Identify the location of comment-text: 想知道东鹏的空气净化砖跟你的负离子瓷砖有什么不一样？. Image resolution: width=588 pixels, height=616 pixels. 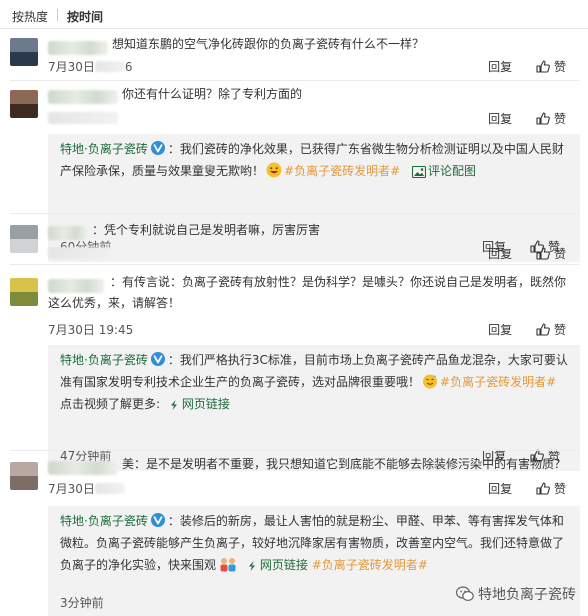
(268, 44).